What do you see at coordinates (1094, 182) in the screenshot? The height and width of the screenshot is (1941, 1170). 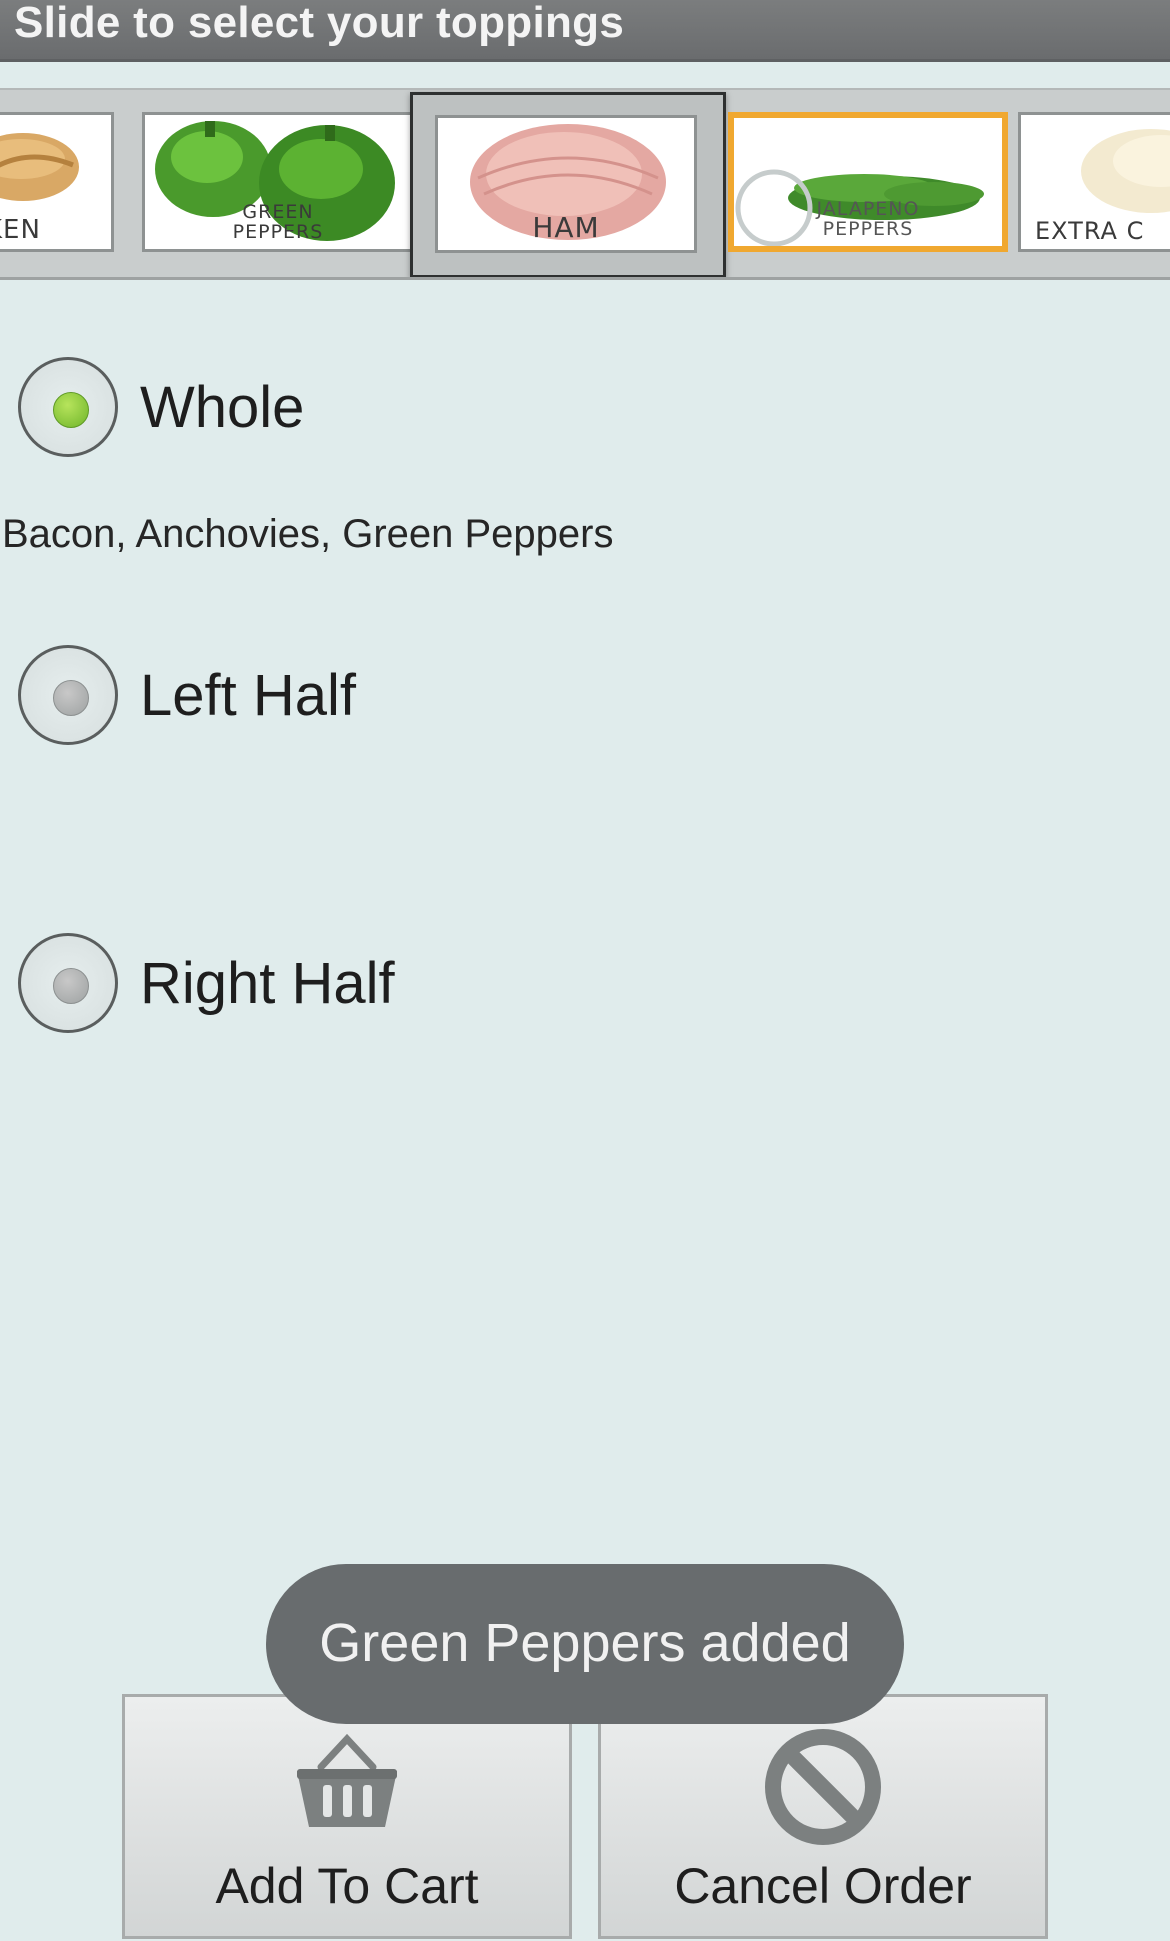 I see `topping-tile-extra-cheese: EXTRA C` at bounding box center [1094, 182].